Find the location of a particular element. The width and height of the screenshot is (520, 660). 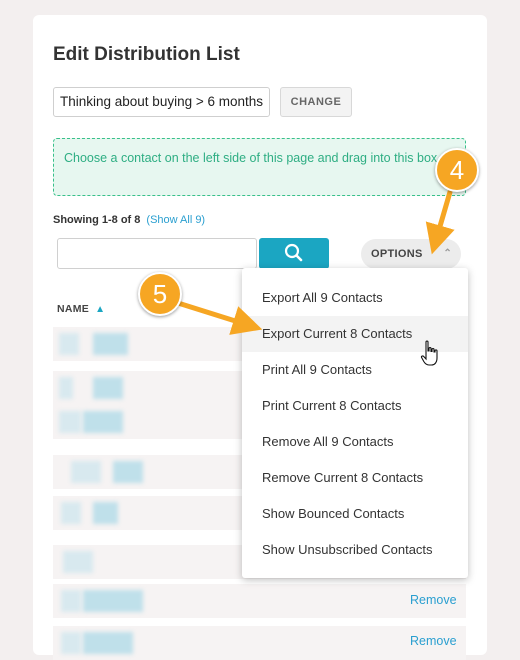

callout-step-5: 5 is located at coordinates (160, 294).